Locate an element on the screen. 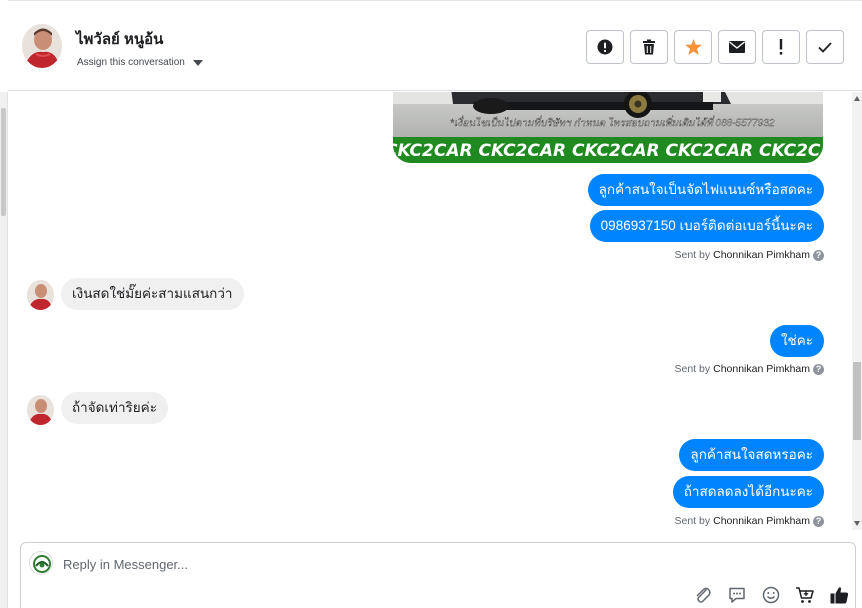 Image resolution: width=862 pixels, height=608 pixels. contact-name: ไพวัลย์ หนูอ้น is located at coordinates (119, 39).